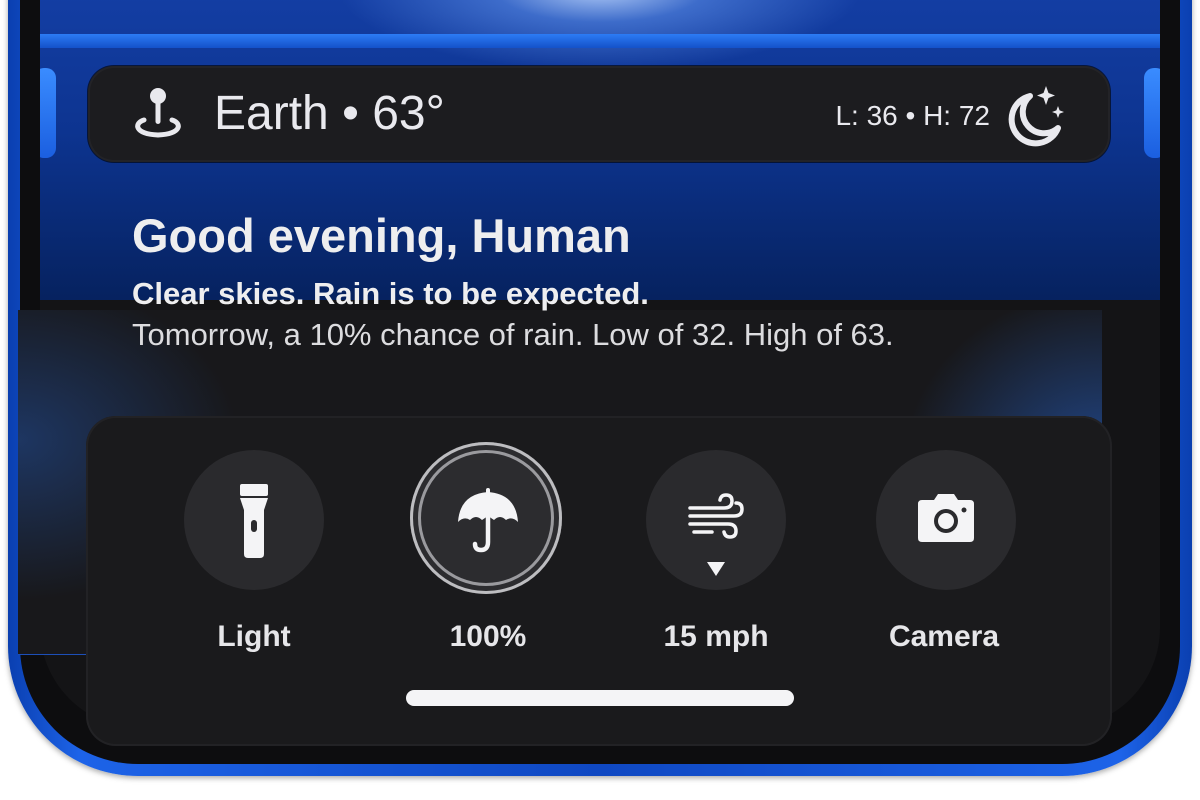 Image resolution: width=1200 pixels, height=800 pixels. Describe the element at coordinates (381, 235) in the screenshot. I see `greeting-title: Good evening, Human` at that location.